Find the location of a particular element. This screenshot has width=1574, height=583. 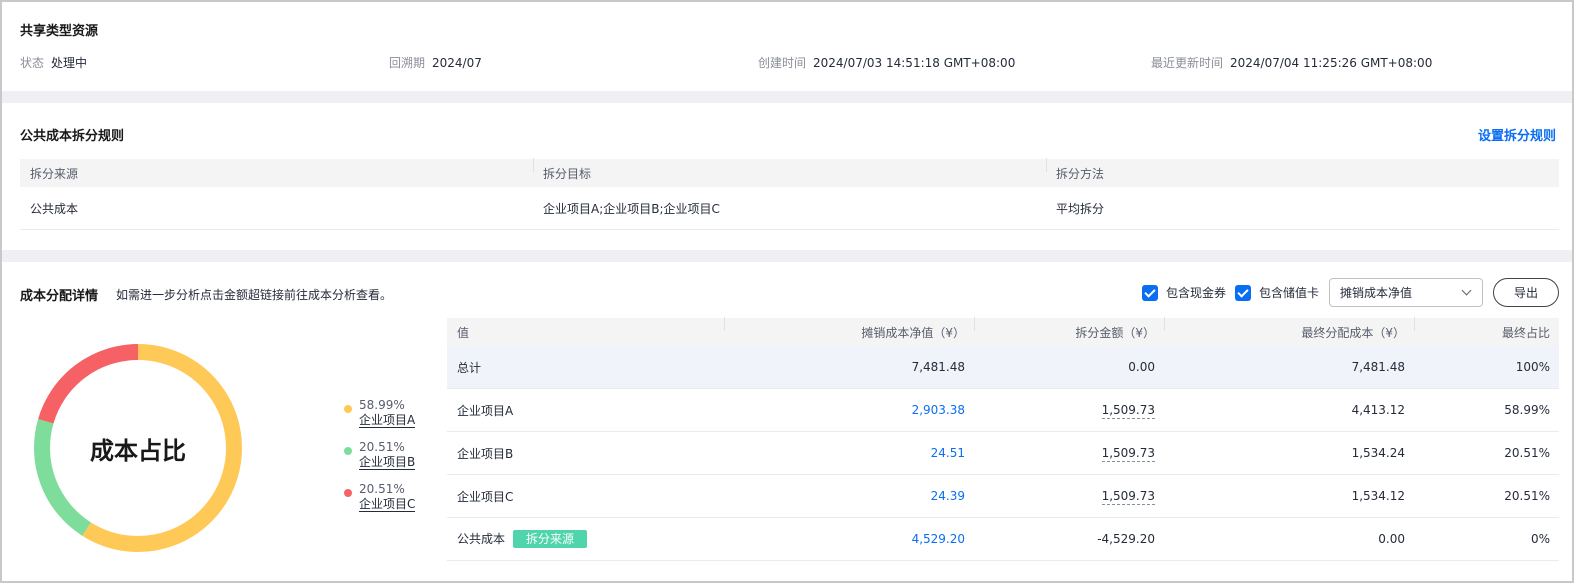

row-final: 1,534.12 is located at coordinates (1378, 496).